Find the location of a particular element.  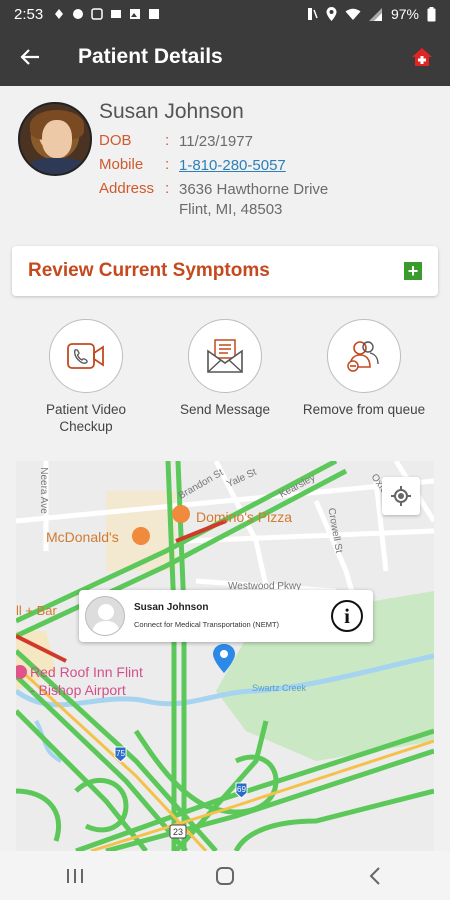

map-label-neera: Neera Ave is located at coordinates (43, 490).